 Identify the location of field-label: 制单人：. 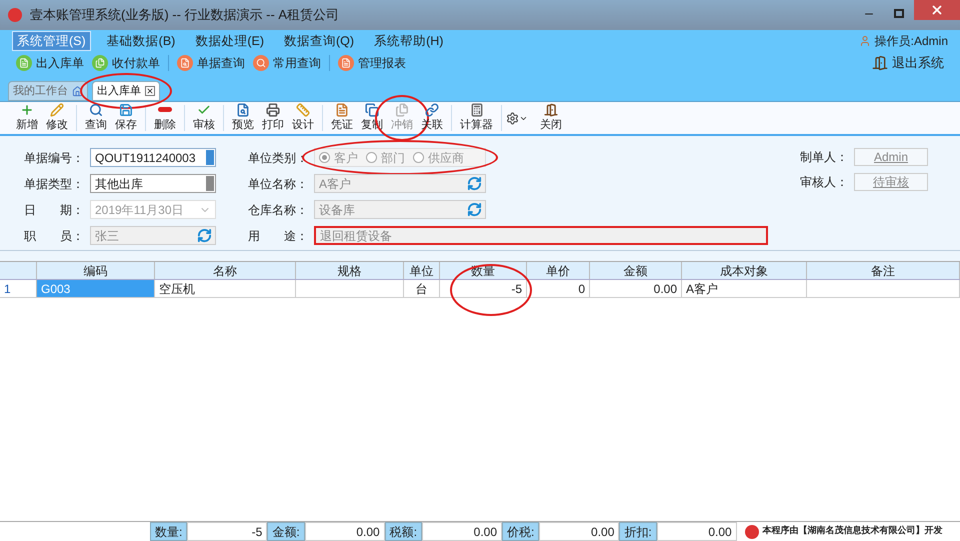
(824, 157).